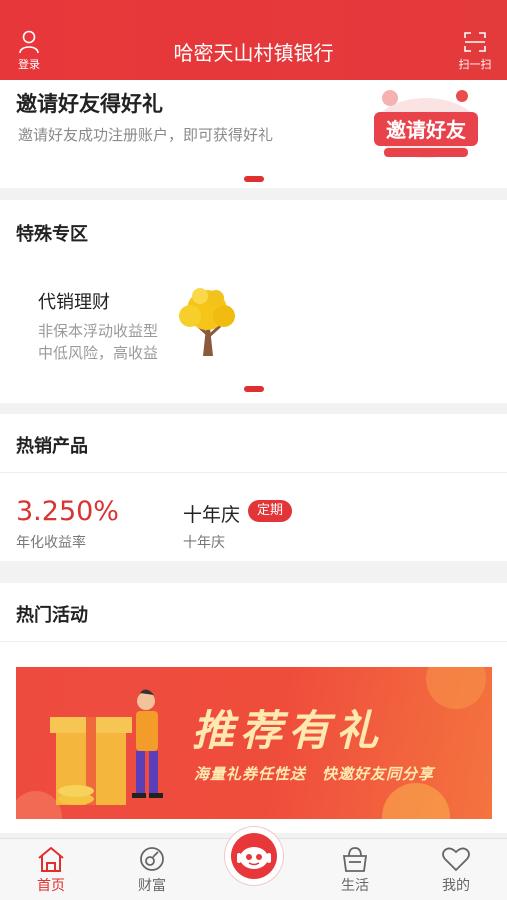 The width and height of the screenshot is (507, 900). I want to click on referral-banner-title: 推荐有礼, so click(288, 730).